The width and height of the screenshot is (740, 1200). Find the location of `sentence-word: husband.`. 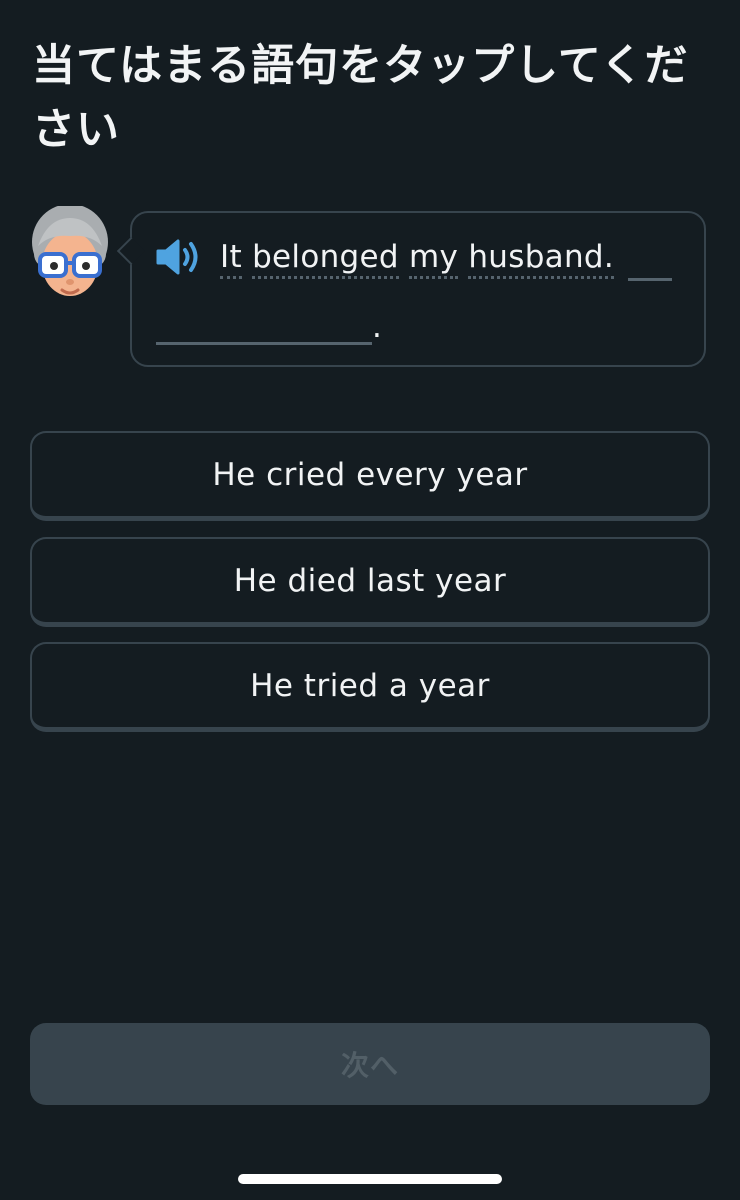

sentence-word: husband. is located at coordinates (541, 259).